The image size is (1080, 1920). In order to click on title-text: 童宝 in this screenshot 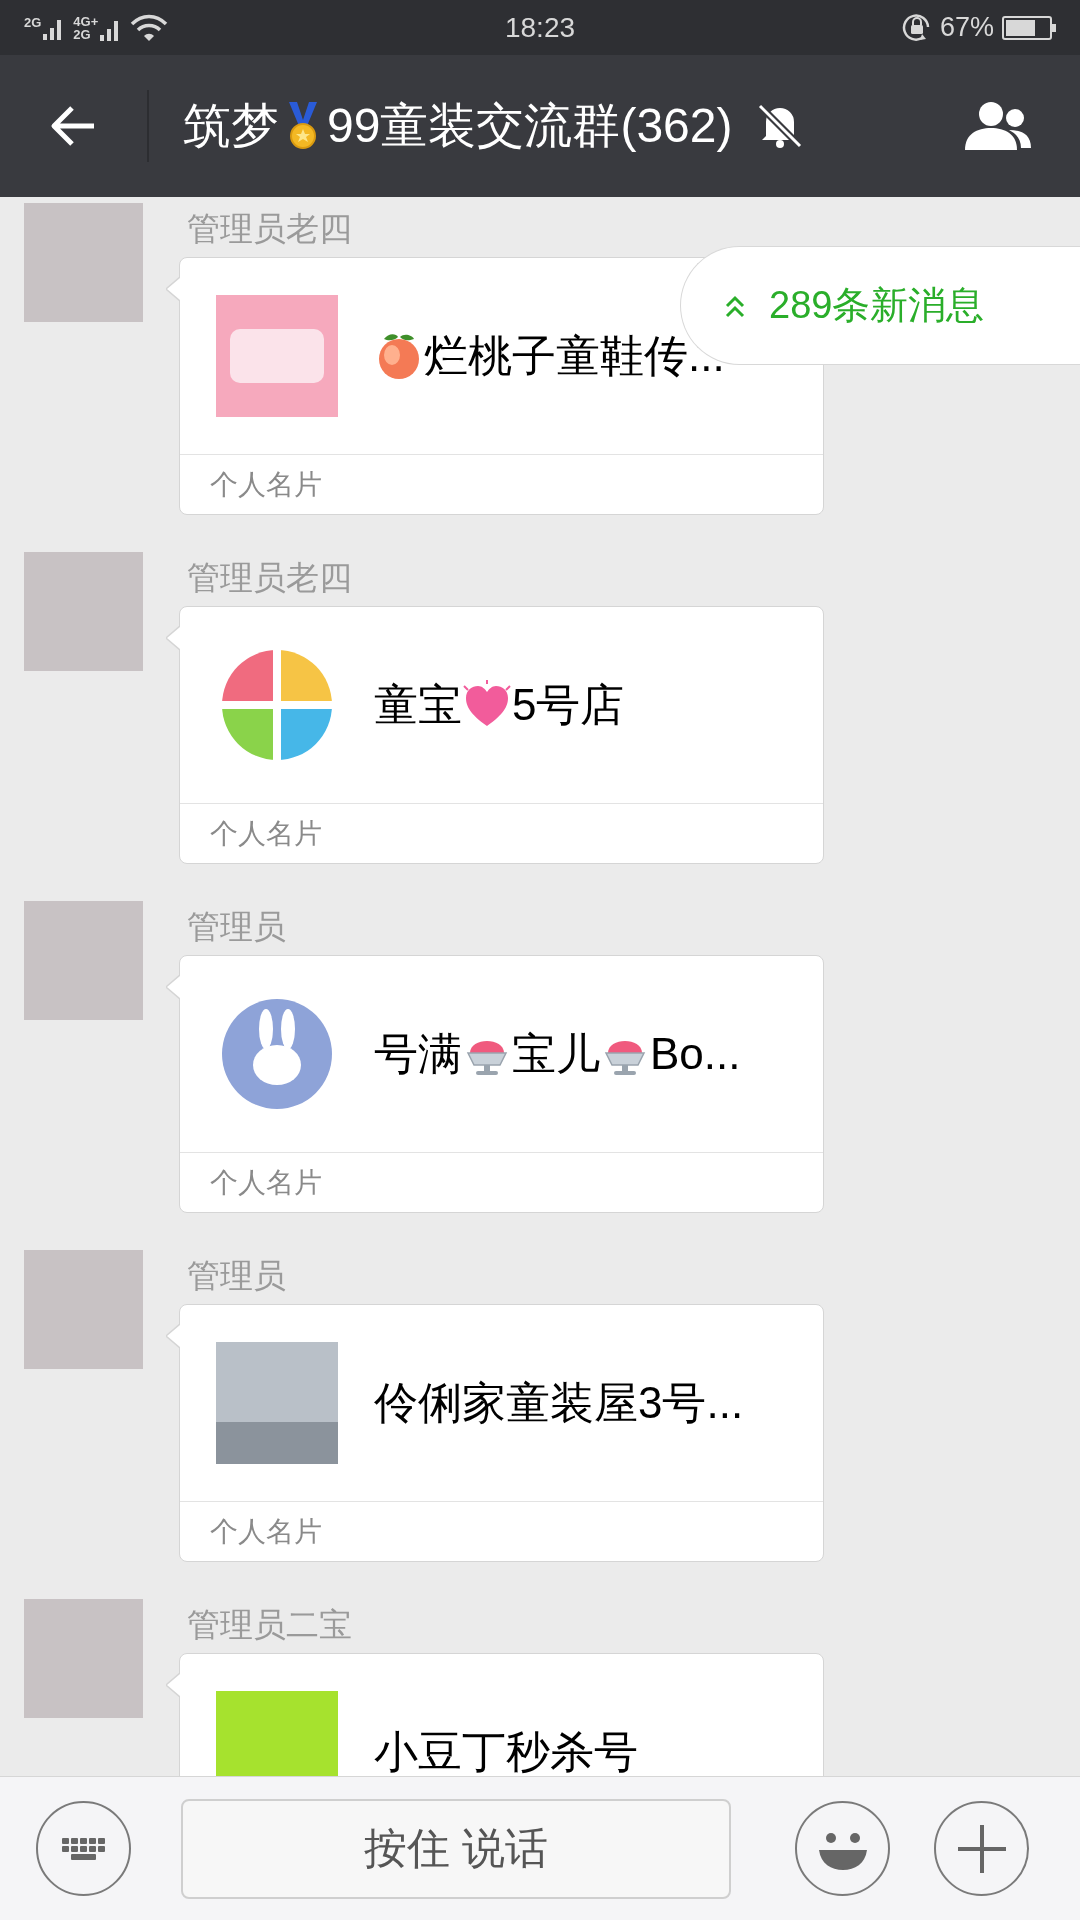, I will do `click(418, 705)`.